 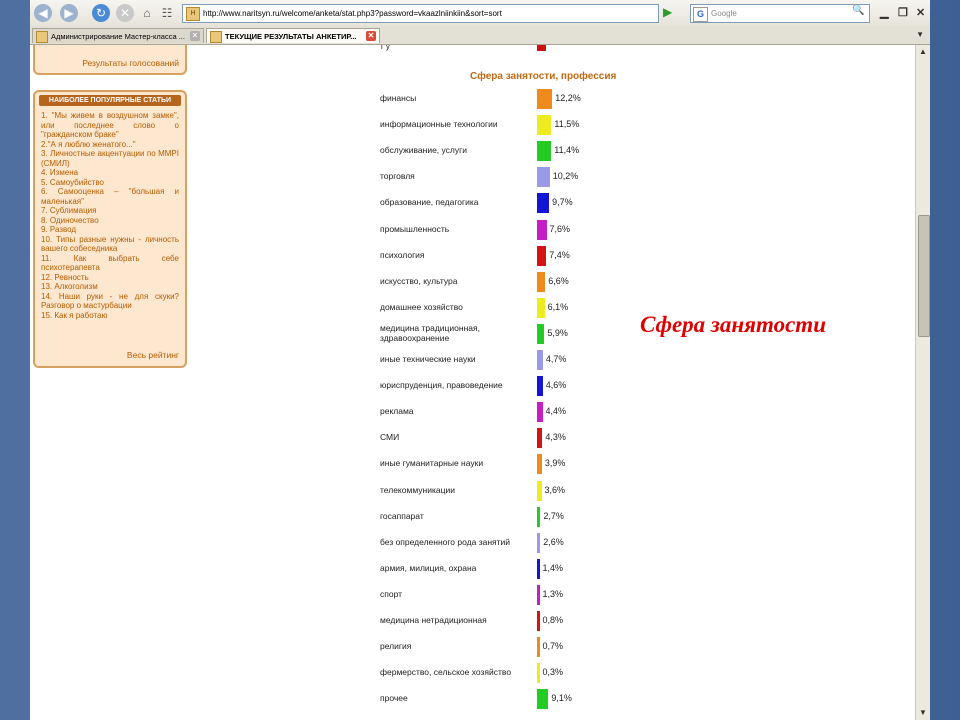 What do you see at coordinates (193, 14) in the screenshot?
I see `site-favicon: Н` at bounding box center [193, 14].